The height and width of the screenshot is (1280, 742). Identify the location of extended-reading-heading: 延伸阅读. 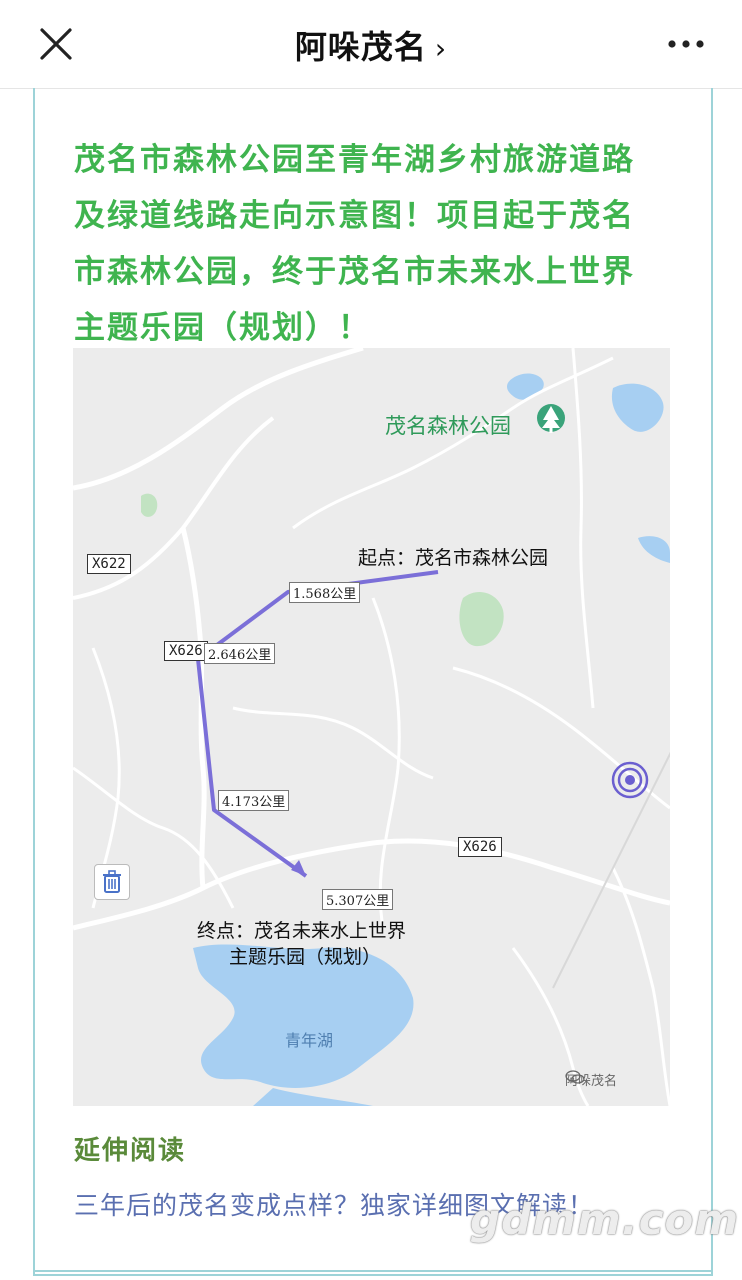
(130, 1151).